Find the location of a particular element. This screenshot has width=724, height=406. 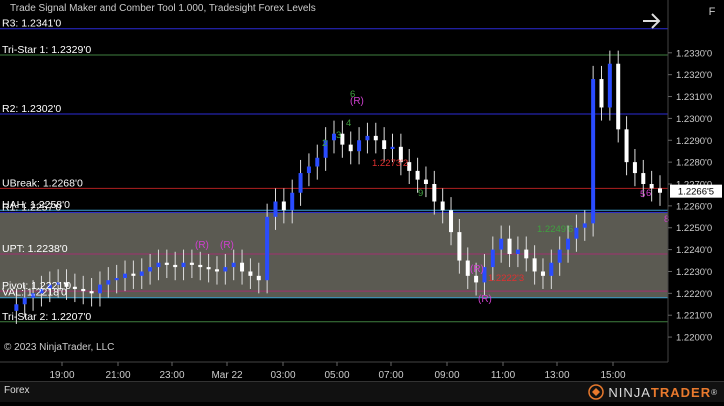

level-label: UBreak: 1.2268'0 is located at coordinates (42, 183).